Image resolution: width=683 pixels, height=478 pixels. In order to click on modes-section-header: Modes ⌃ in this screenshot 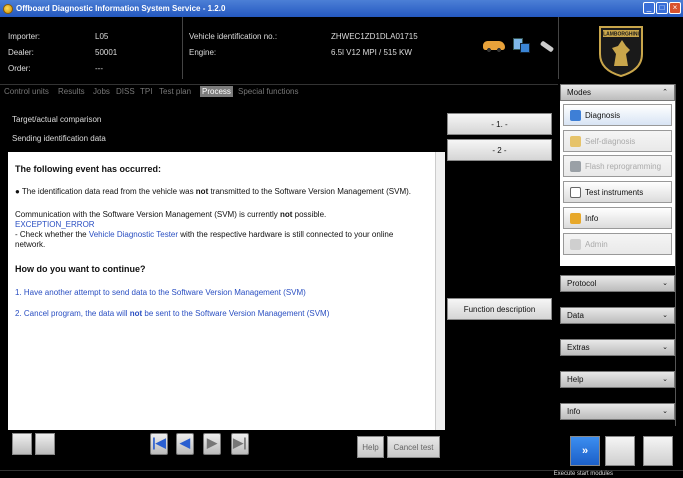, I will do `click(617, 92)`.